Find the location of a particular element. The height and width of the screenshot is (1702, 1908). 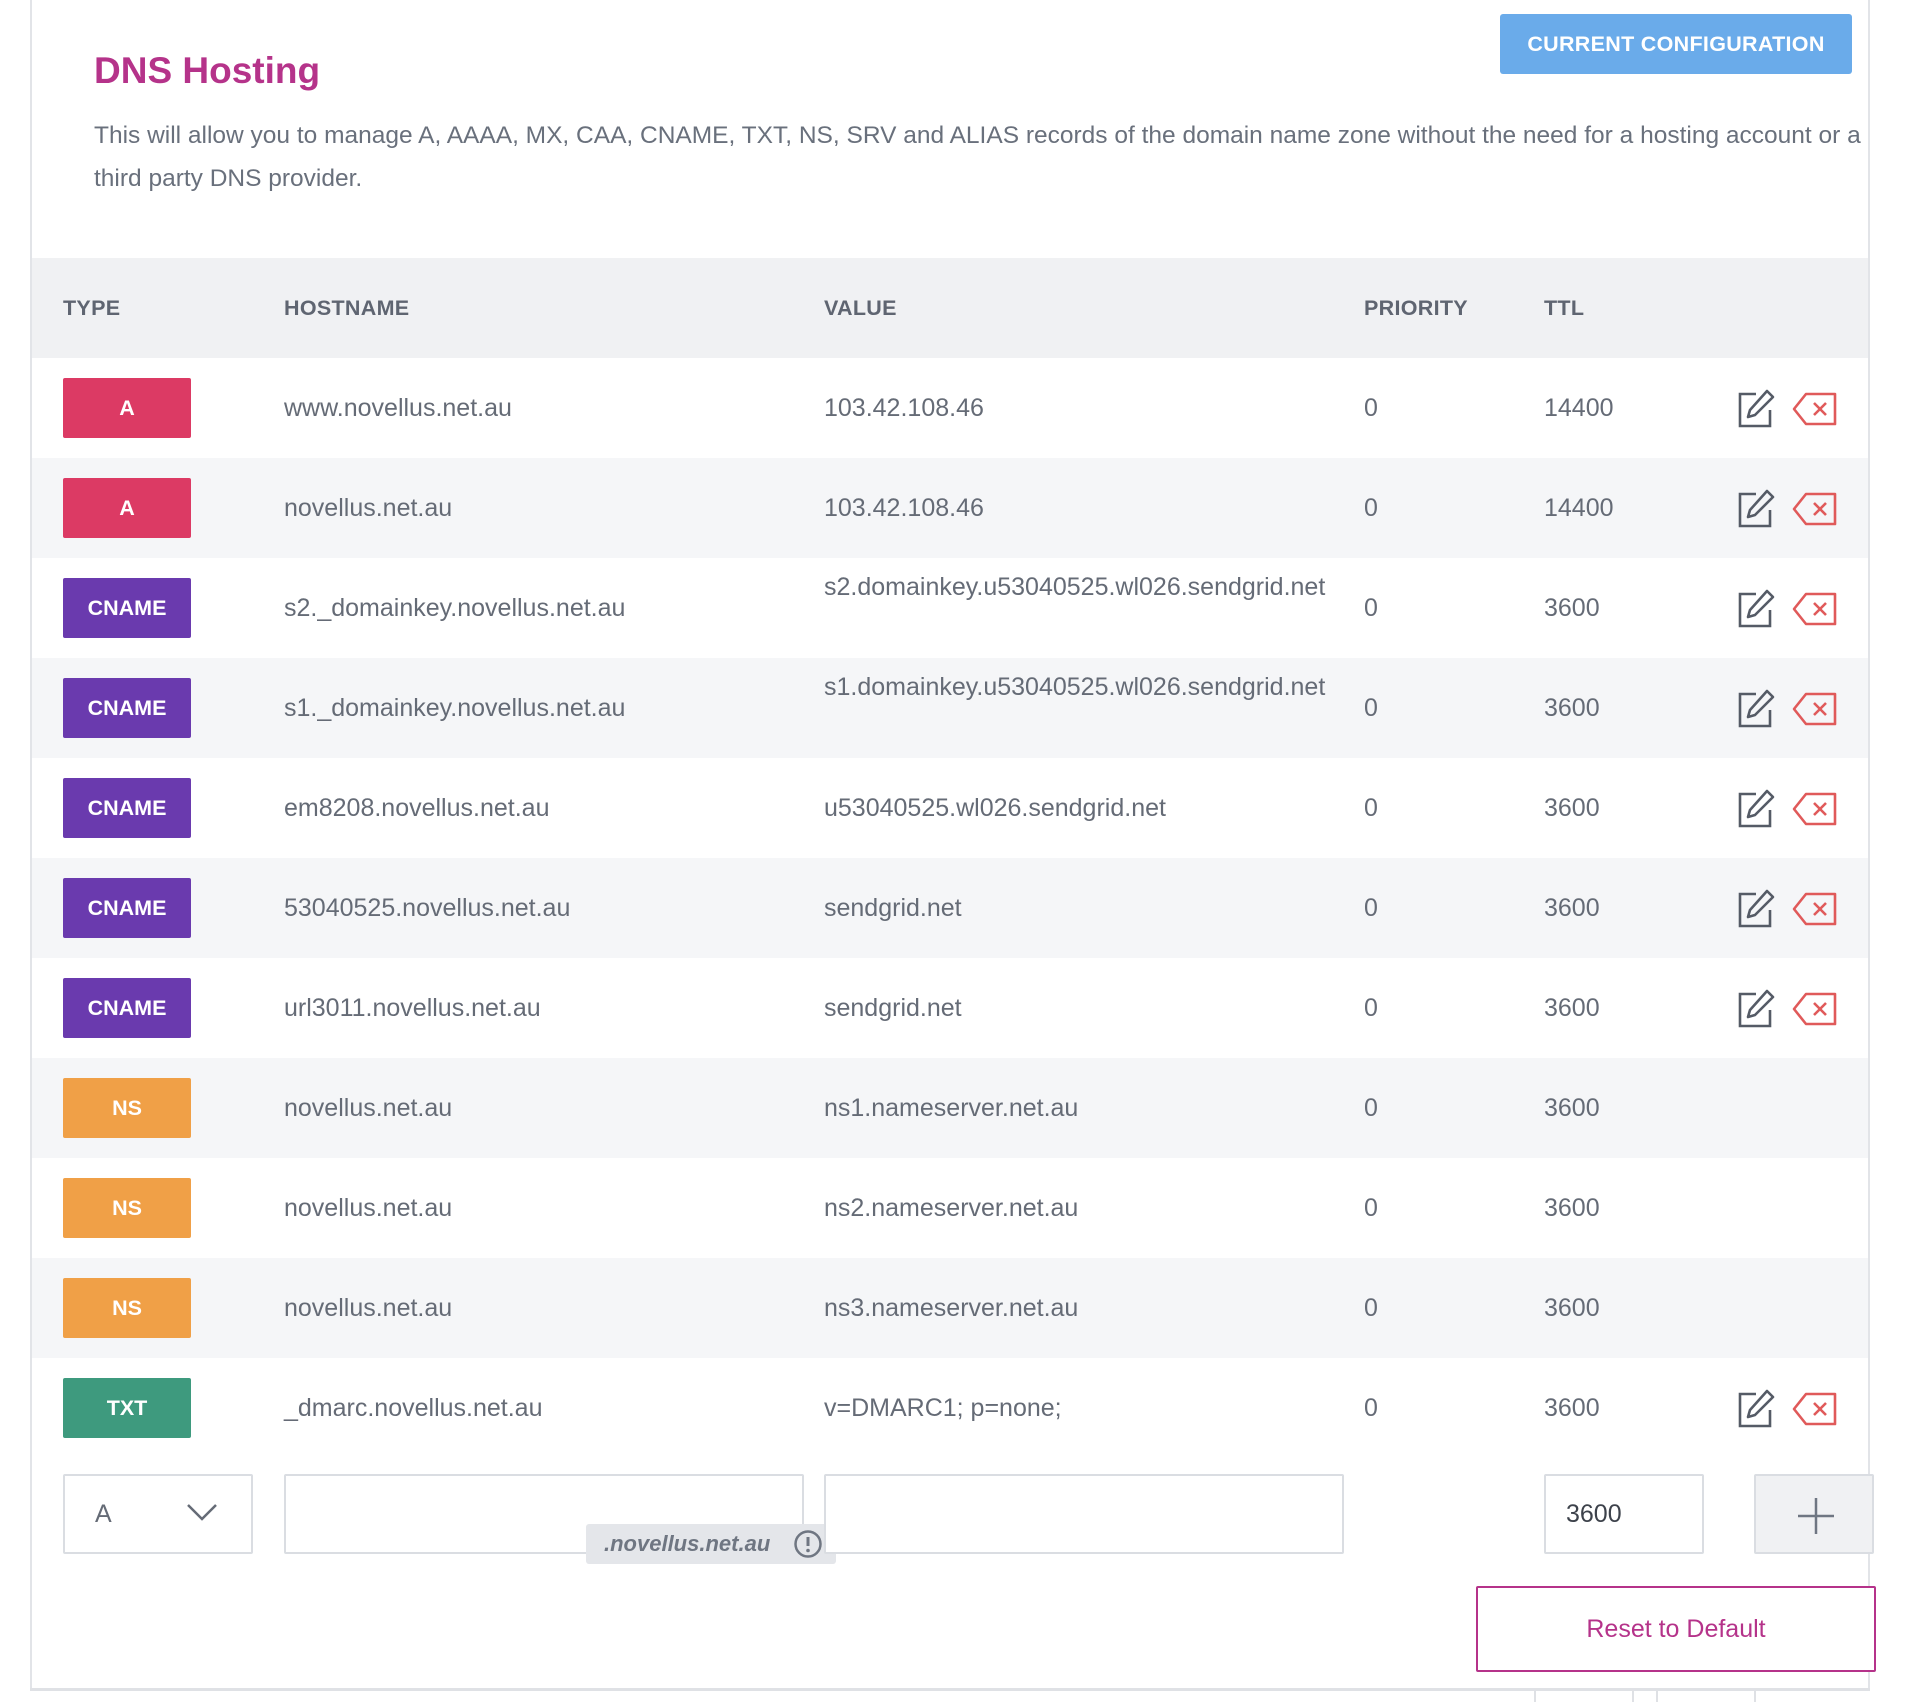

column-header-value: VALUE is located at coordinates (860, 308).